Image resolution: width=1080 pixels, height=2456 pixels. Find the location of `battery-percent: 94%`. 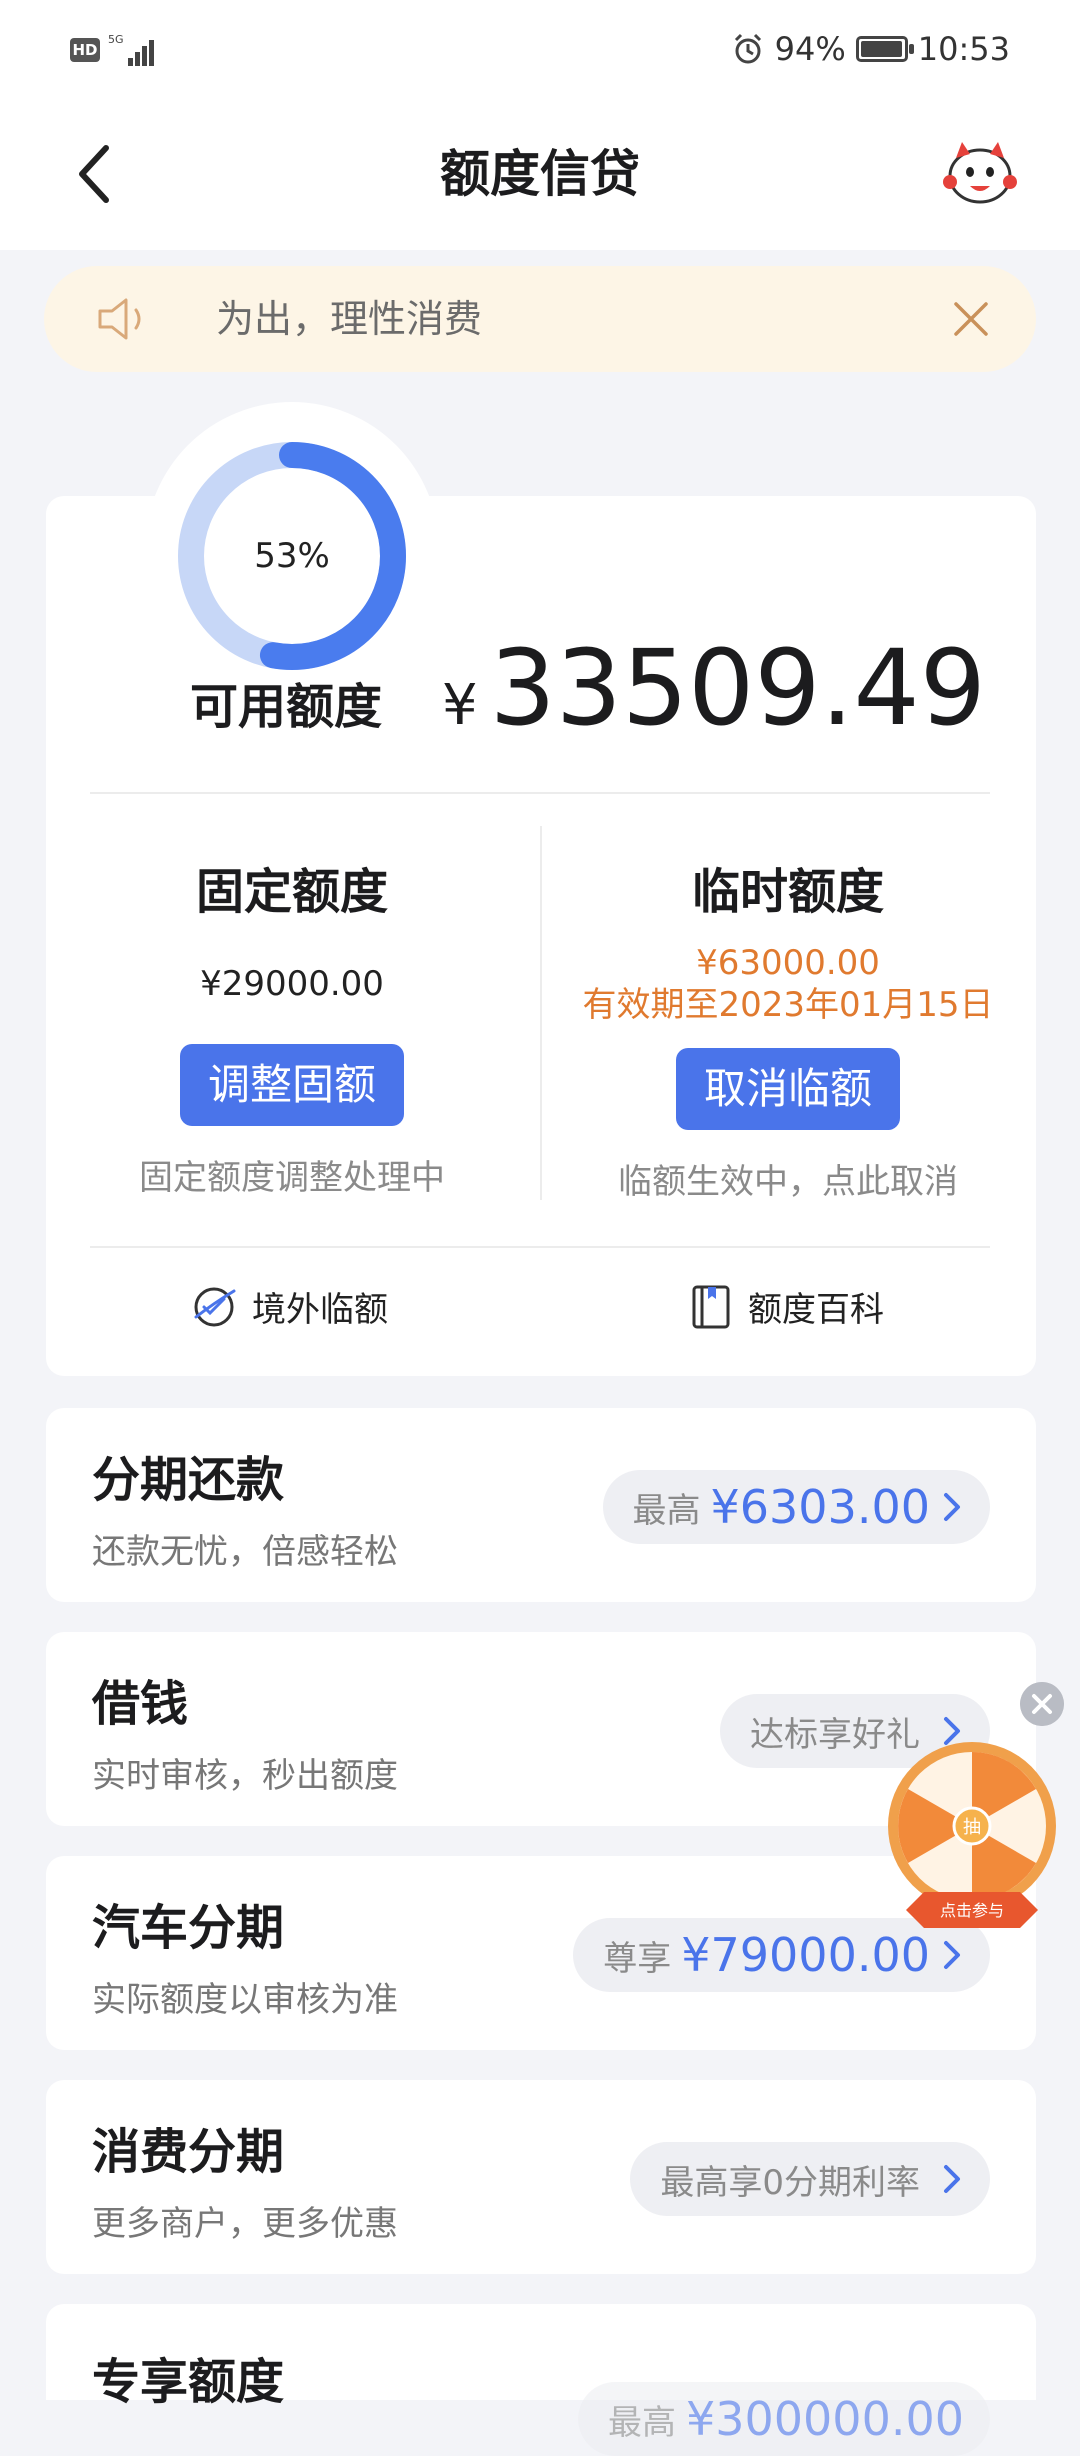

battery-percent: 94% is located at coordinates (810, 49).